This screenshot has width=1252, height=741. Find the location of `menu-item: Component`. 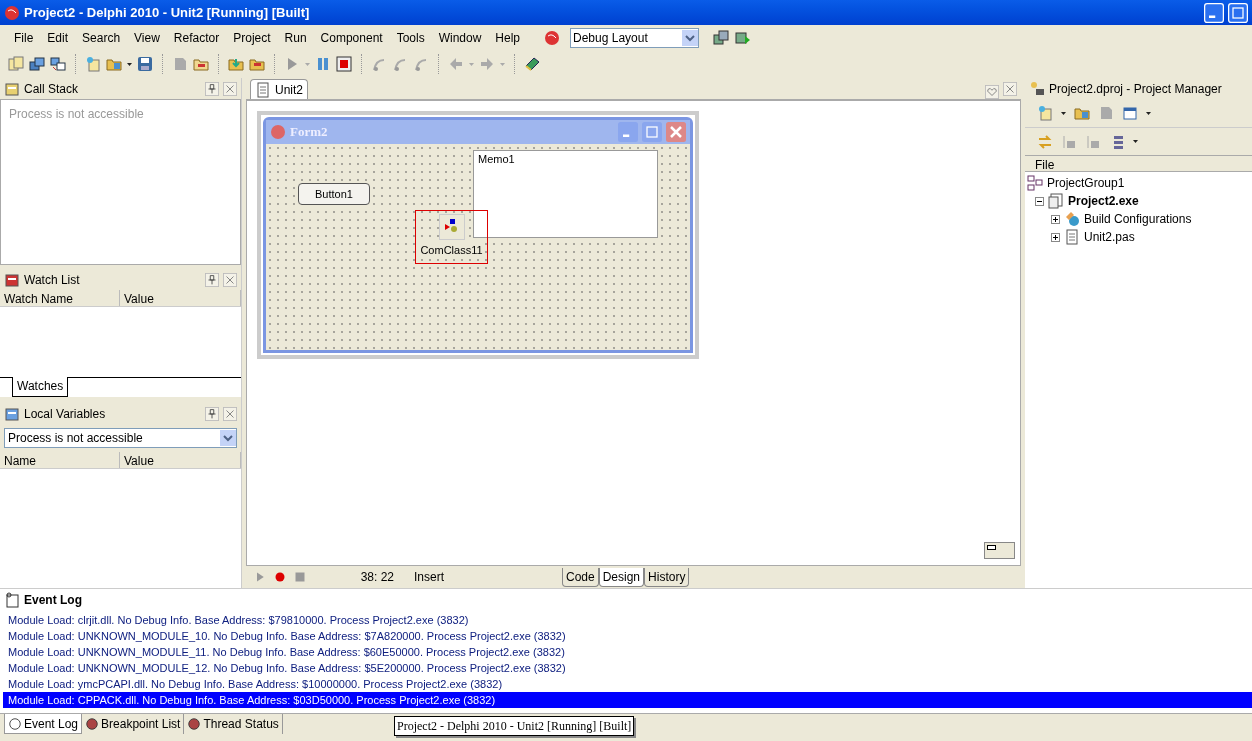

menu-item: Component is located at coordinates (351, 37).